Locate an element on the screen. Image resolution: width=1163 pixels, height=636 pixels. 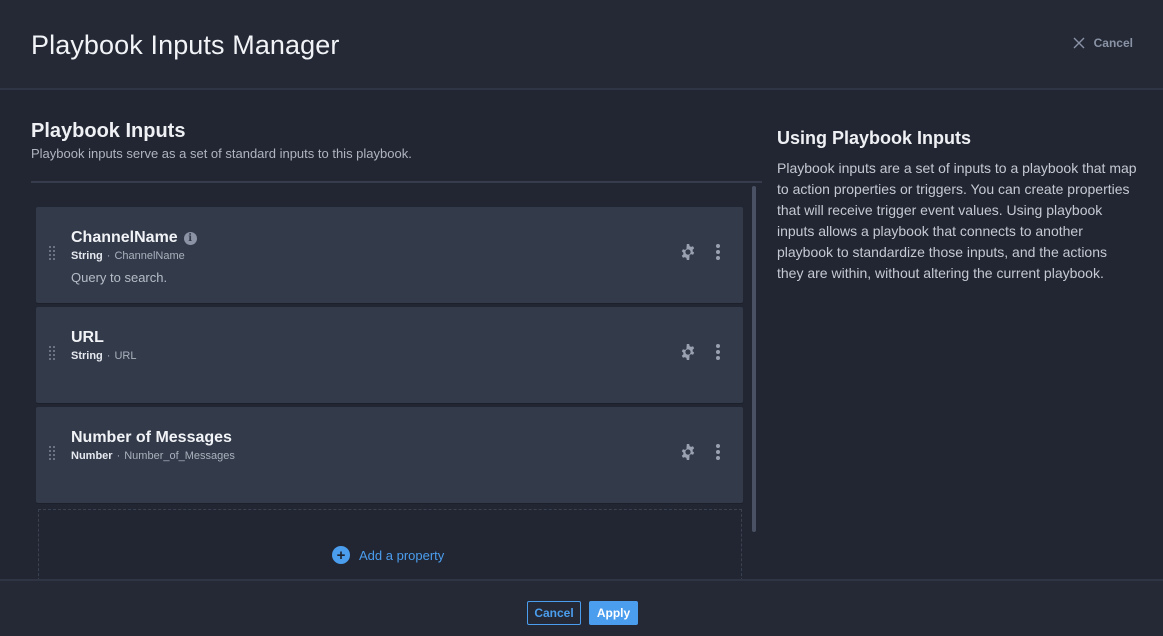
plus-circle-icon: + is located at coordinates (341, 555).